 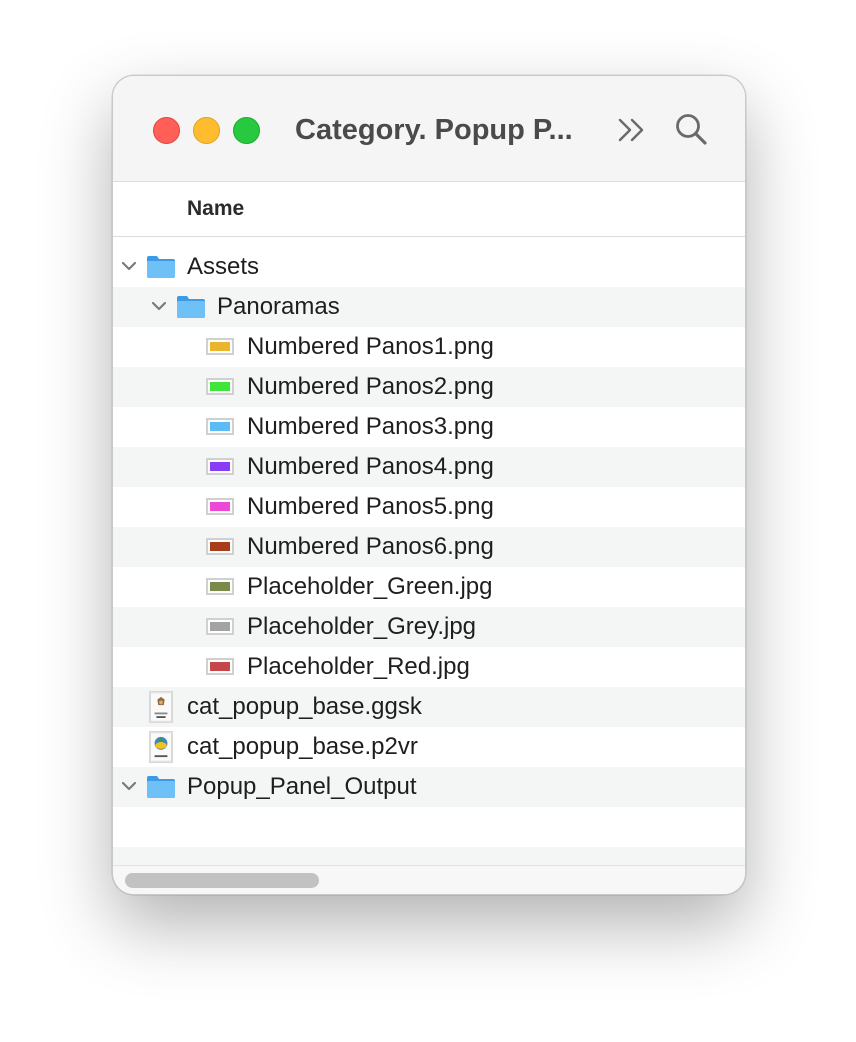 What do you see at coordinates (632, 130) in the screenshot?
I see `double-chevron-right-icon` at bounding box center [632, 130].